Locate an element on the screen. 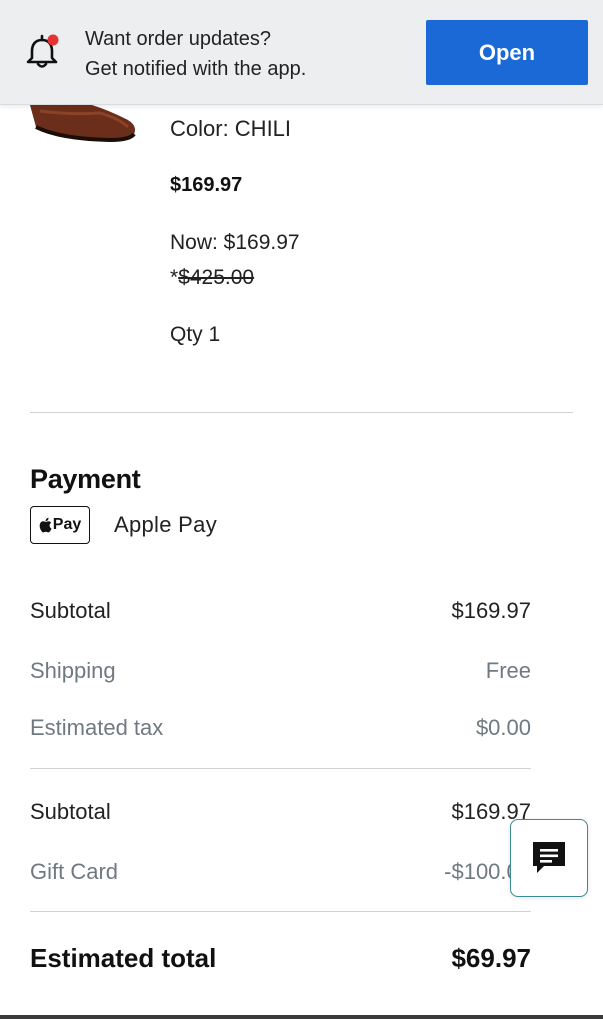  bottom-edge-bar is located at coordinates (301, 1017).